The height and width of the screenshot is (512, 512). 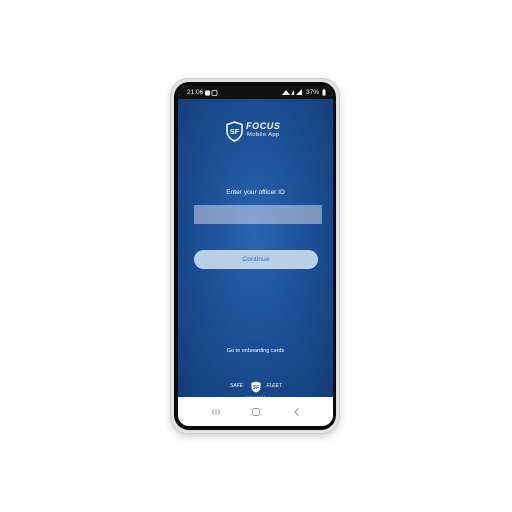 I want to click on officer-id-input, so click(x=258, y=214).